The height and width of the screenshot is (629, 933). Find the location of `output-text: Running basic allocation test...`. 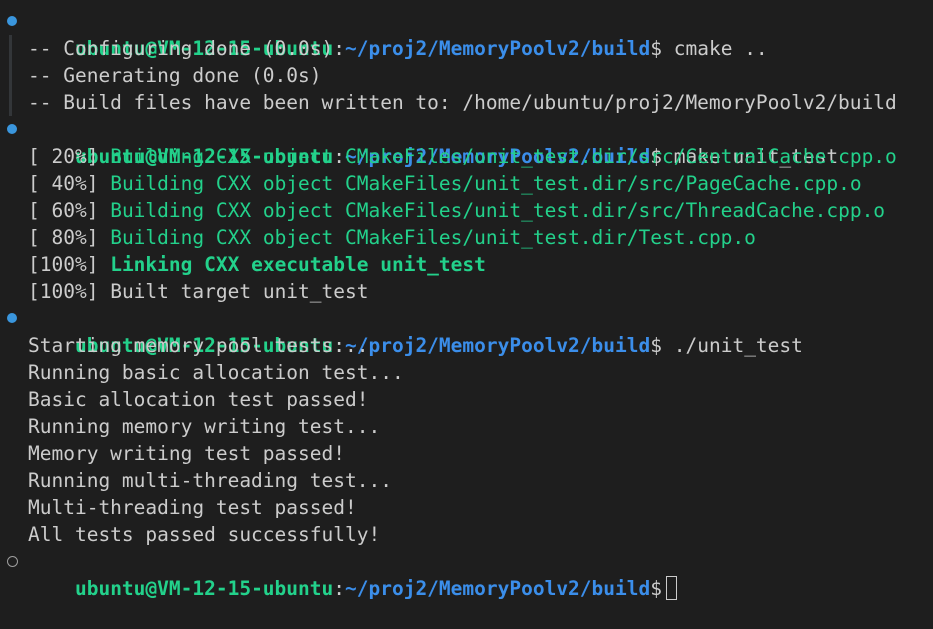

output-text: Running basic allocation test... is located at coordinates (216, 372).